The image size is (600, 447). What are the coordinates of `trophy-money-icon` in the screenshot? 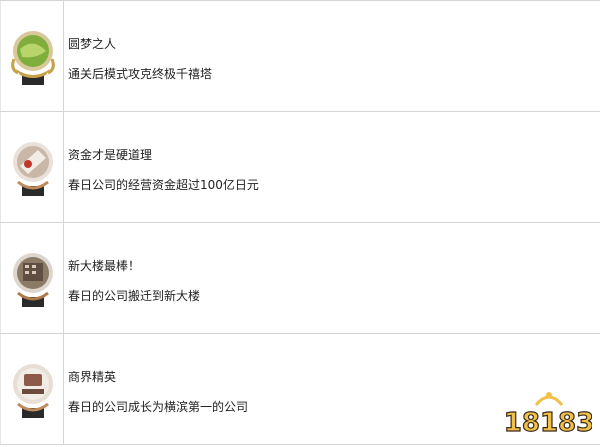 It's located at (33, 169).